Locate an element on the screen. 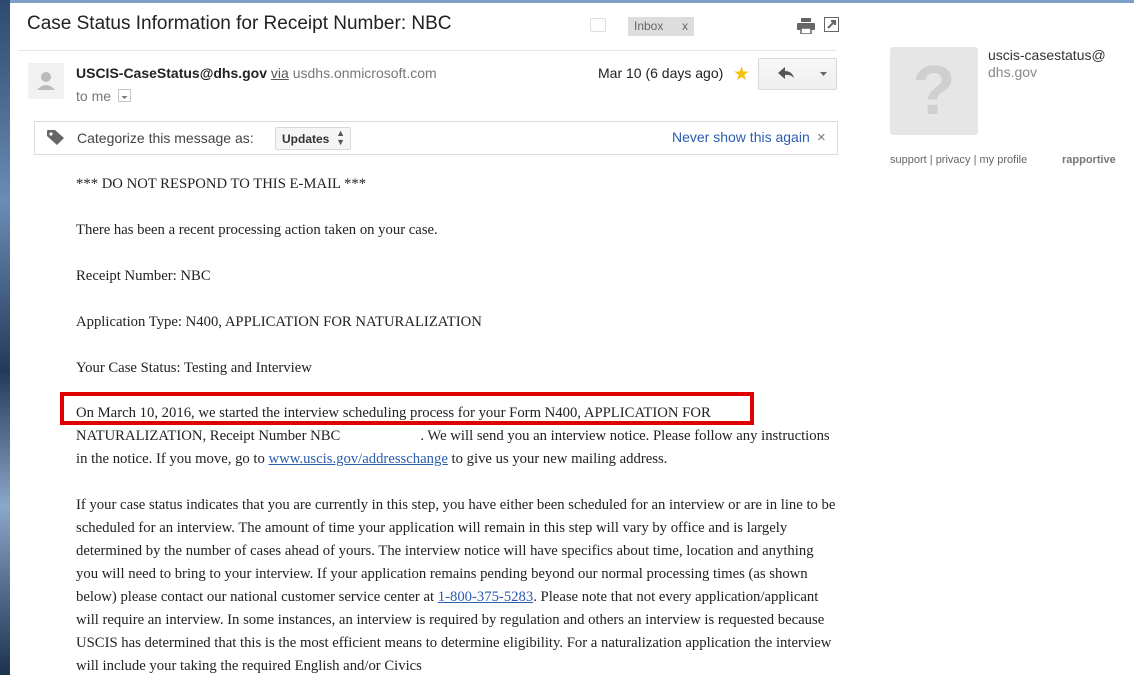 The height and width of the screenshot is (678, 1134). sender-avatar is located at coordinates (46, 81).